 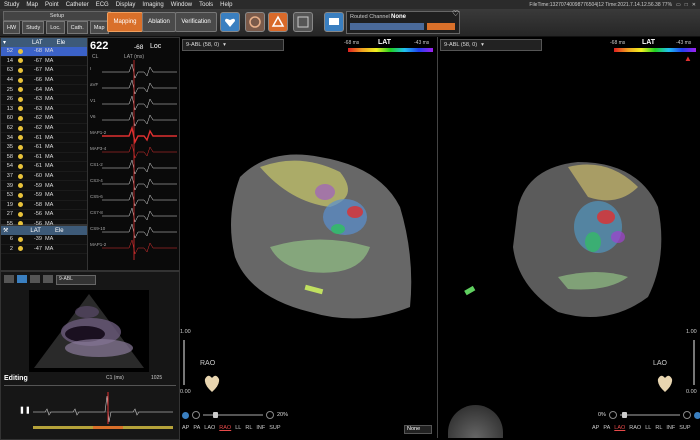 I want to click on surface-icon, so click(x=303, y=22).